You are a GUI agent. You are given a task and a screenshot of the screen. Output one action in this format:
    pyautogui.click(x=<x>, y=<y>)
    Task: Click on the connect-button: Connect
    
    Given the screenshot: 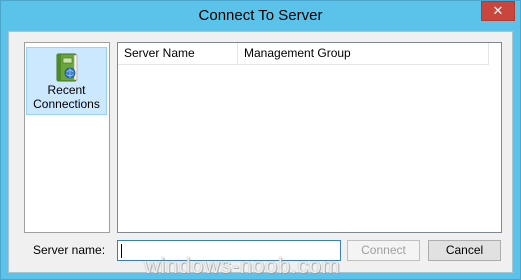 What is the action you would take?
    pyautogui.click(x=383, y=250)
    